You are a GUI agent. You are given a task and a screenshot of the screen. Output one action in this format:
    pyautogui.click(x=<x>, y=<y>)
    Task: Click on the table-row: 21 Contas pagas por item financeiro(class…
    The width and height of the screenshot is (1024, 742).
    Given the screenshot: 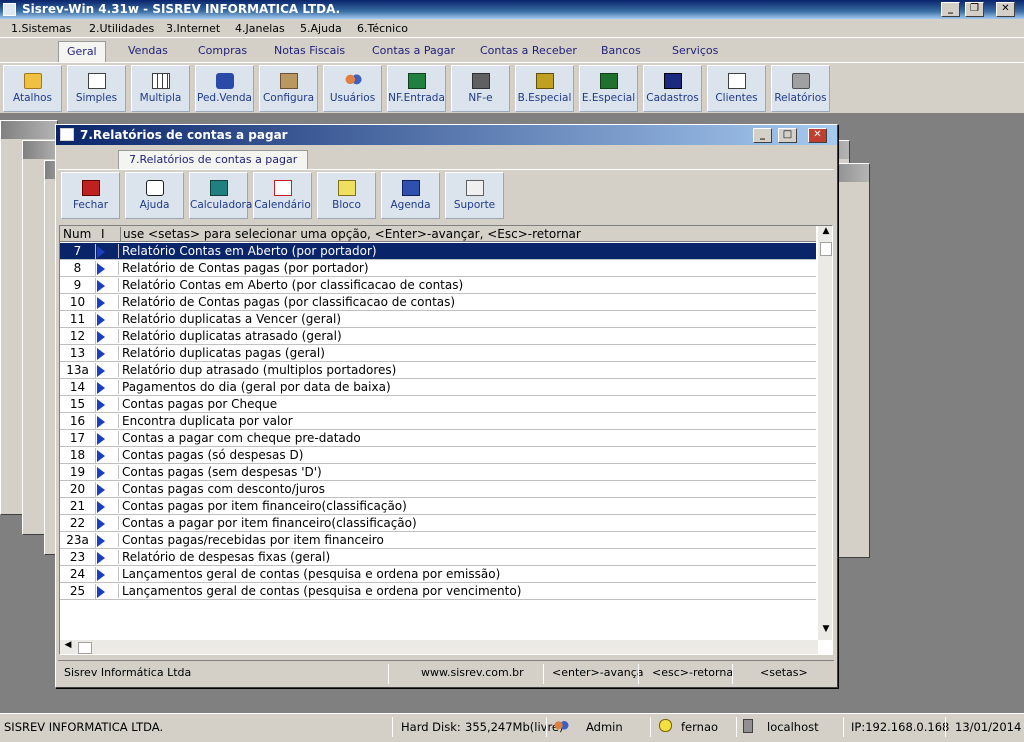 What is the action you would take?
    pyautogui.click(x=438, y=506)
    